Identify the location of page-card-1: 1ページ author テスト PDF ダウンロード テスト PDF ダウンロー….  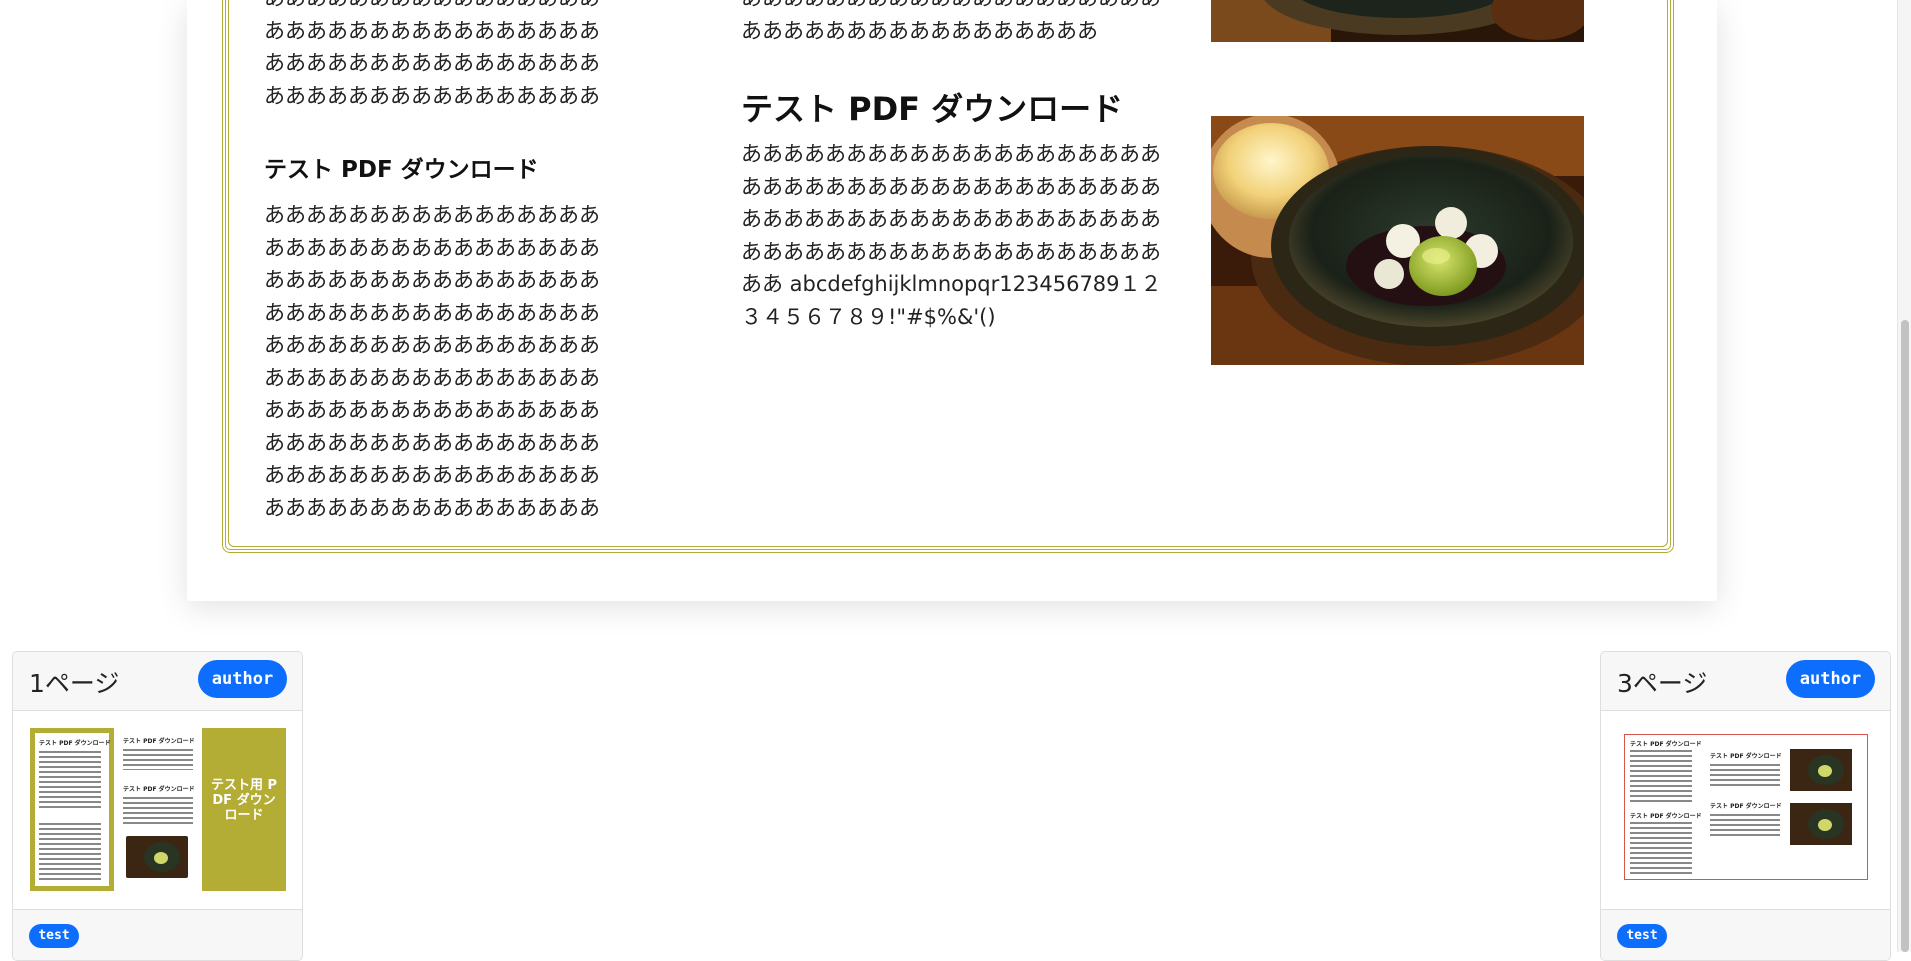
(157, 806).